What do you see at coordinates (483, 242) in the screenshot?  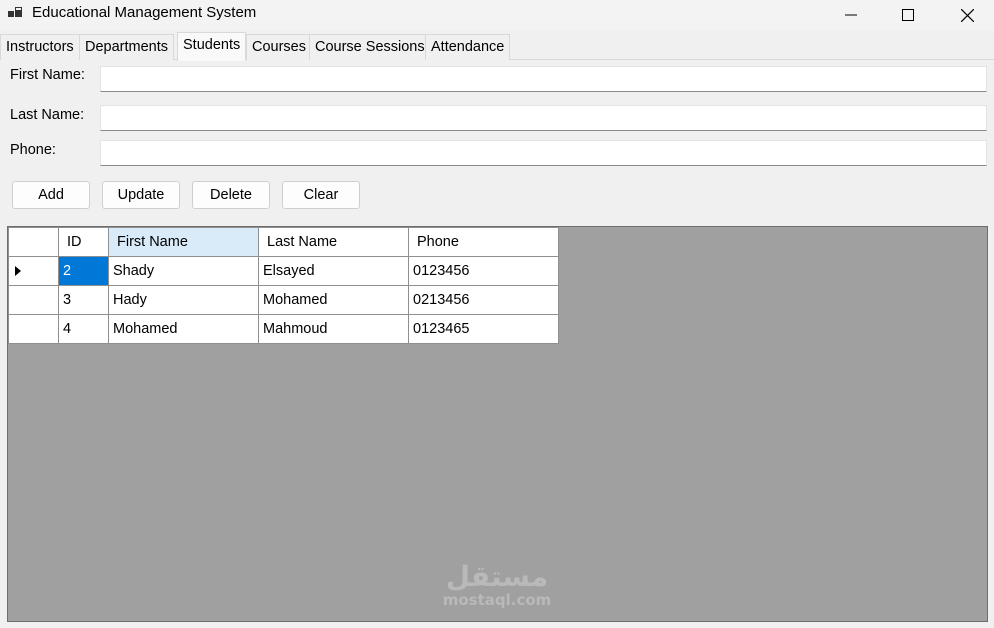 I see `column-header-phone: Phone` at bounding box center [483, 242].